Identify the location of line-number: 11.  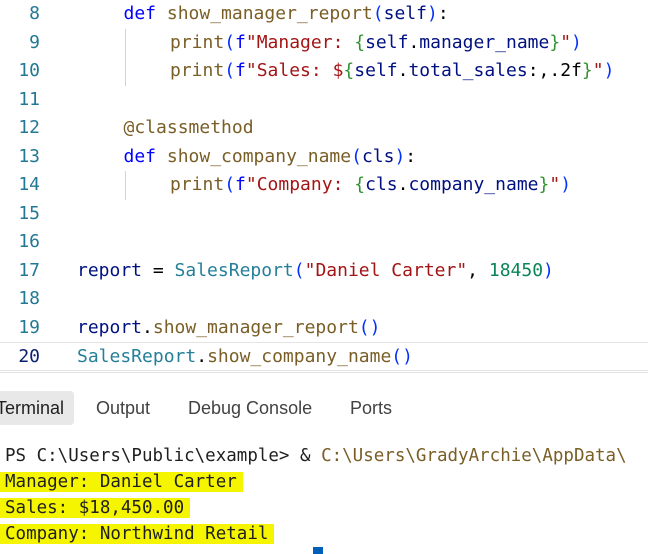
(29, 99).